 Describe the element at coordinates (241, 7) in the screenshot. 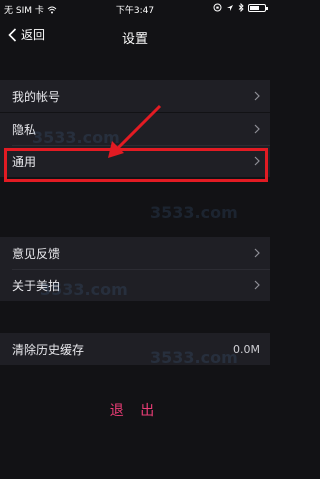

I see `bluetooth-icon` at that location.